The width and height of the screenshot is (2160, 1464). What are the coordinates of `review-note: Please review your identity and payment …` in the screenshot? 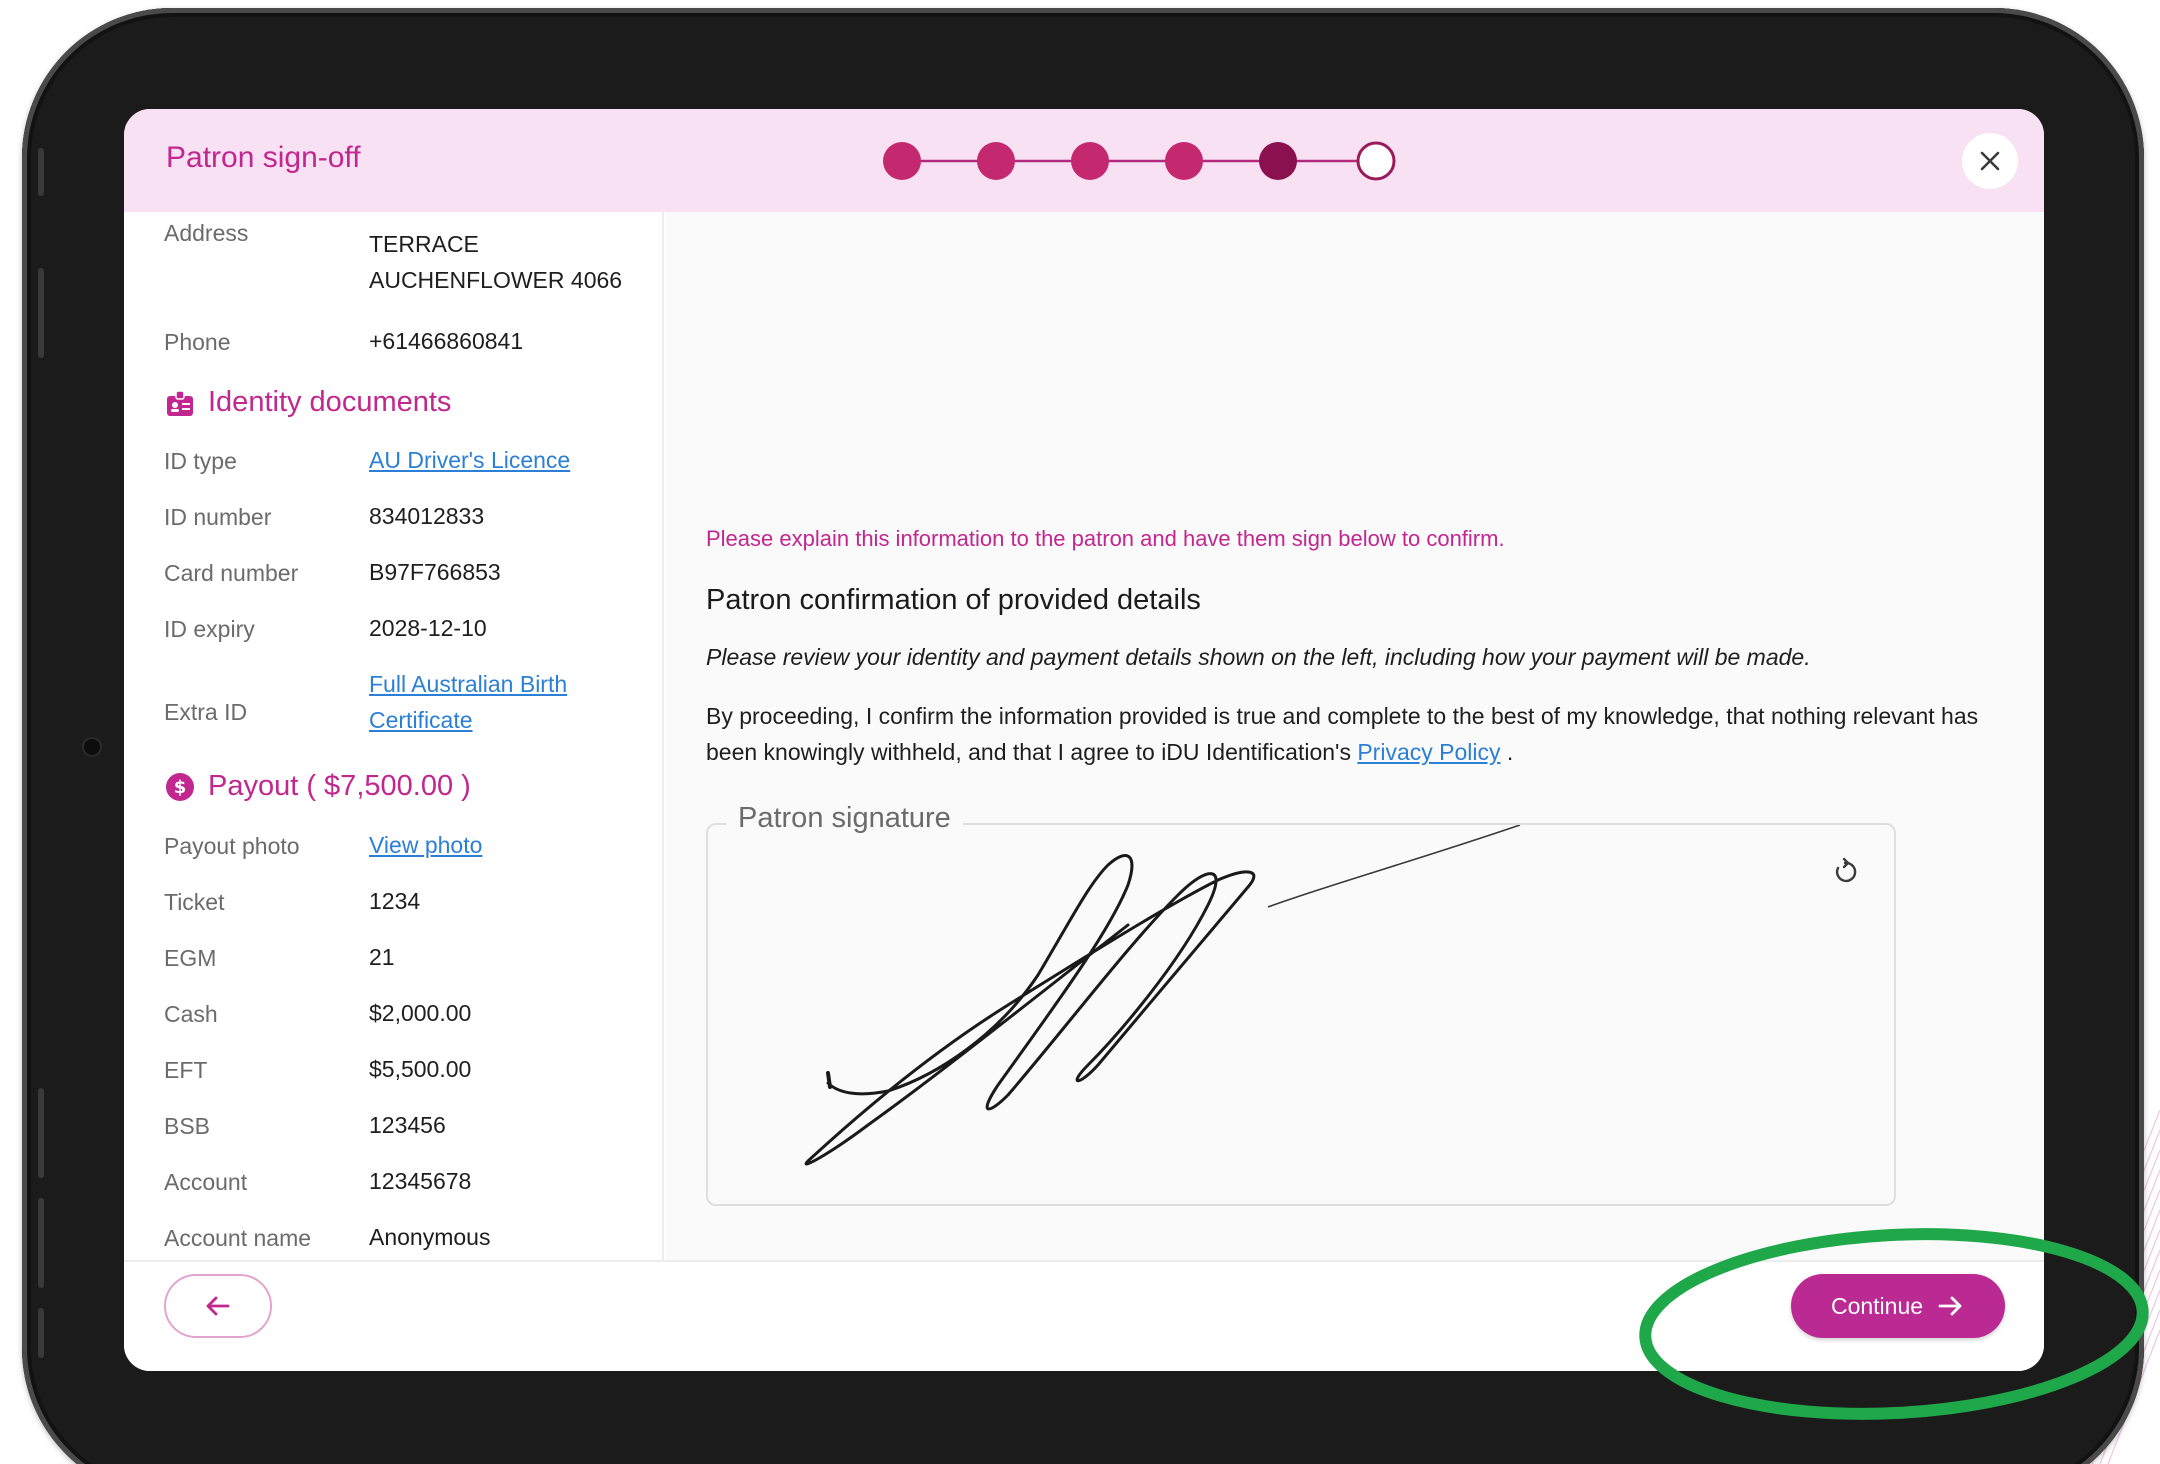 It's located at (1258, 657).